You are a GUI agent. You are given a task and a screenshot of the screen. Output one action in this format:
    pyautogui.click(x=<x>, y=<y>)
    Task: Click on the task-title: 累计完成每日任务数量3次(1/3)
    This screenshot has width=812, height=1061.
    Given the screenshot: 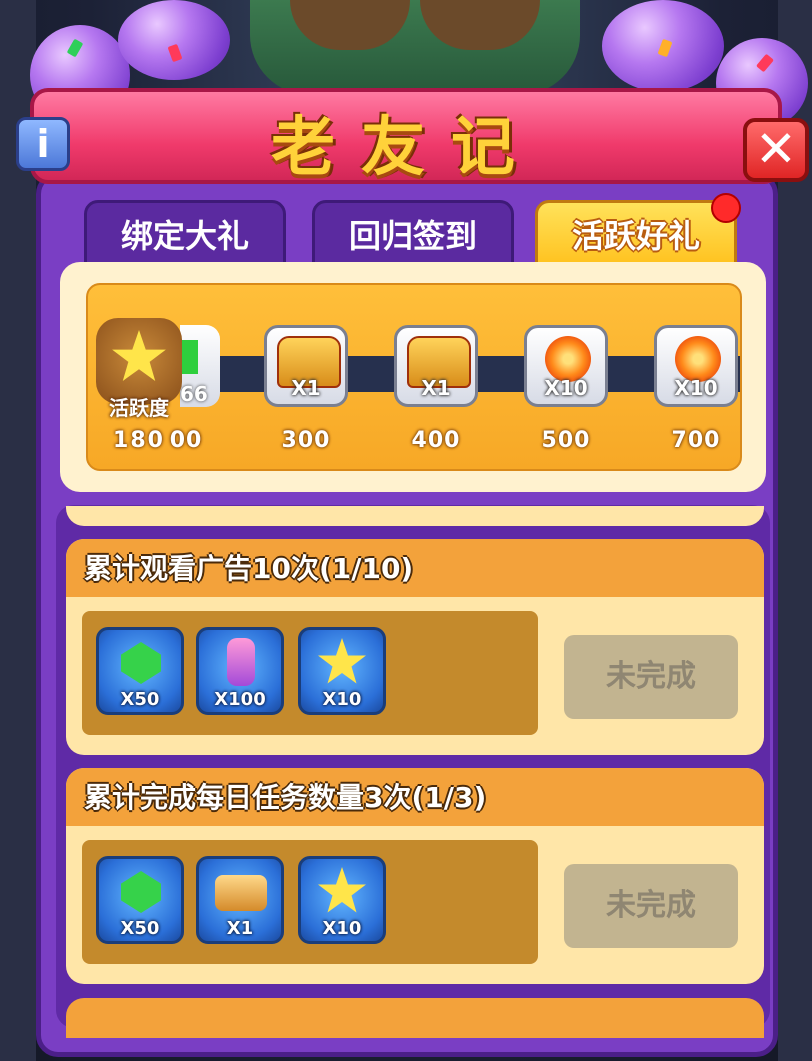 What is the action you would take?
    pyautogui.click(x=285, y=797)
    